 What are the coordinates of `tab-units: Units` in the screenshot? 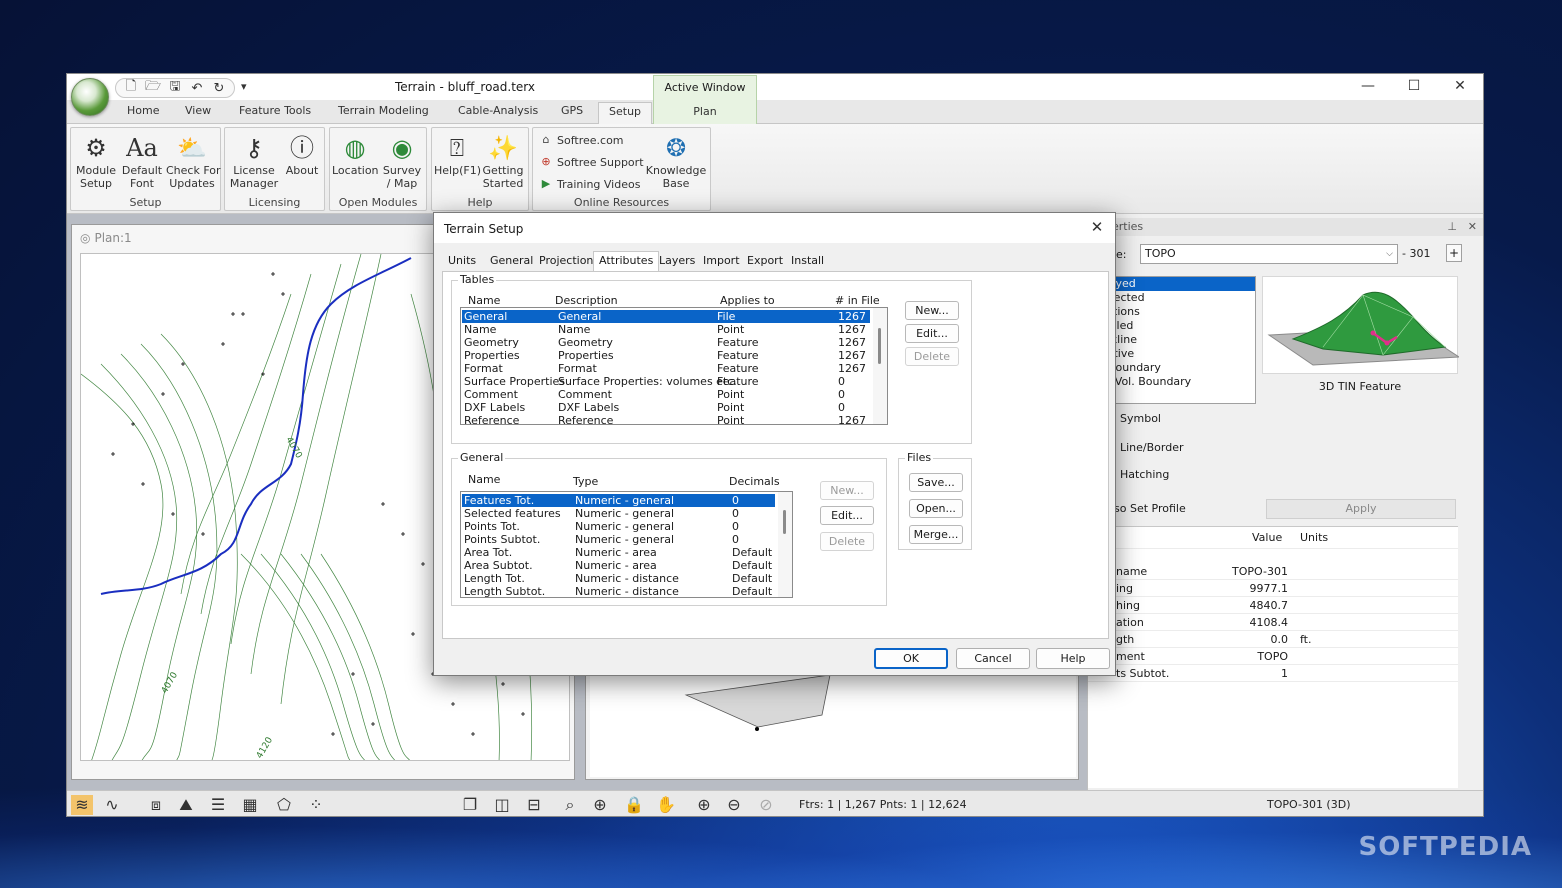 It's located at (462, 260).